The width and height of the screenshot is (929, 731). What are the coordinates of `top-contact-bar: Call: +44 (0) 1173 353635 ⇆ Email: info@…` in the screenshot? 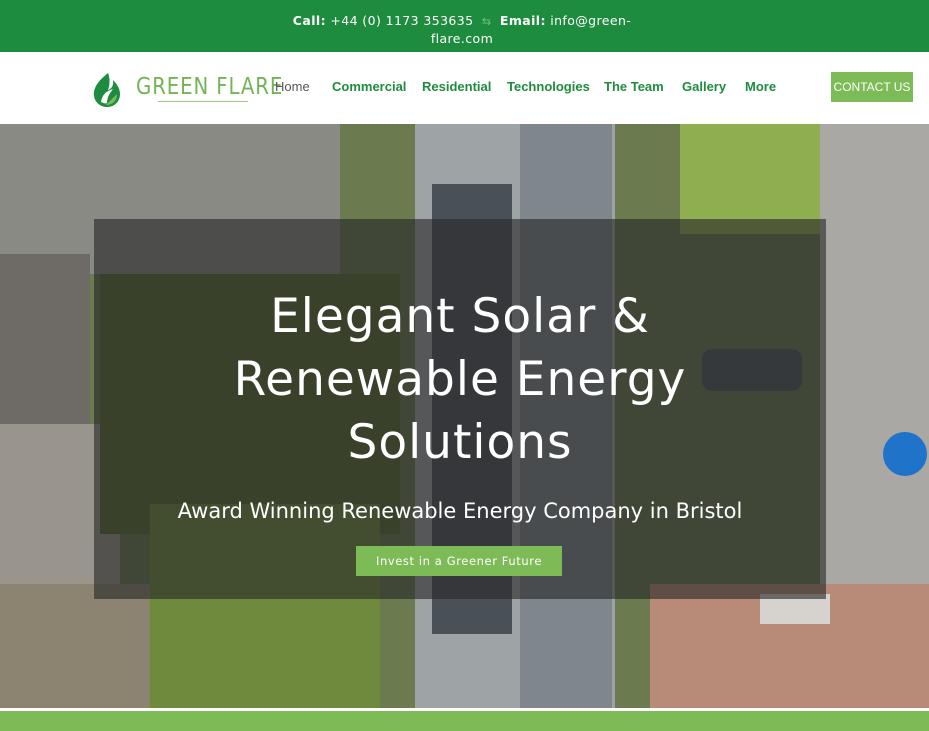 It's located at (464, 26).